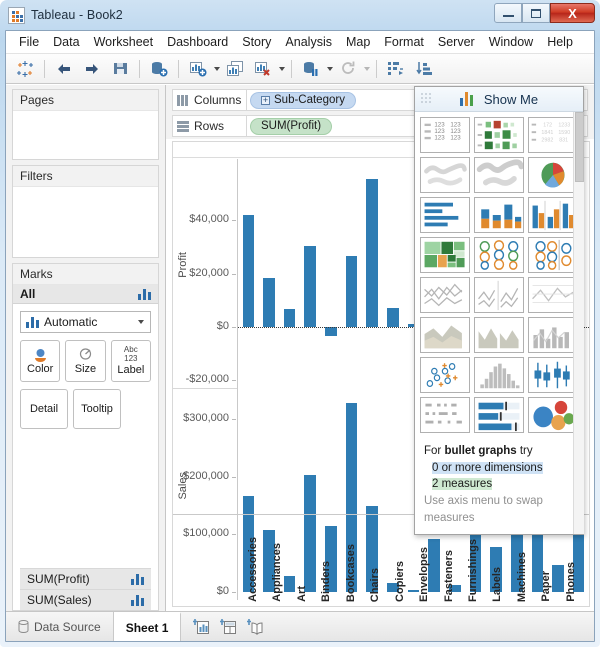 The height and width of the screenshot is (647, 600). Describe the element at coordinates (511, 42) in the screenshot. I see `menu-window: Window` at that location.